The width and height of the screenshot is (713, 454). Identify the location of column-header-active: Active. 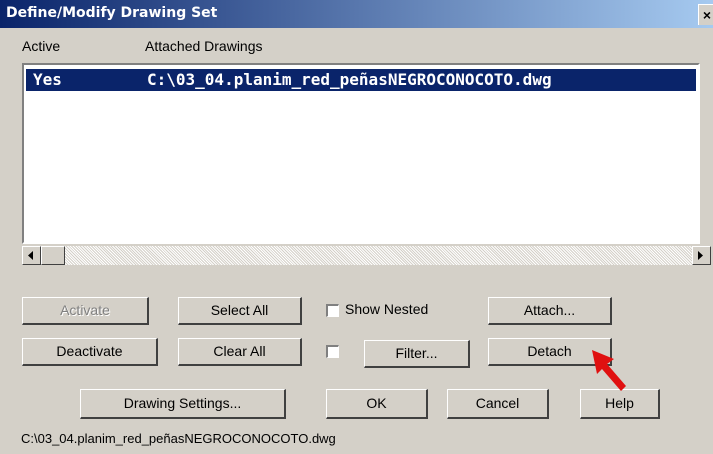
(41, 46).